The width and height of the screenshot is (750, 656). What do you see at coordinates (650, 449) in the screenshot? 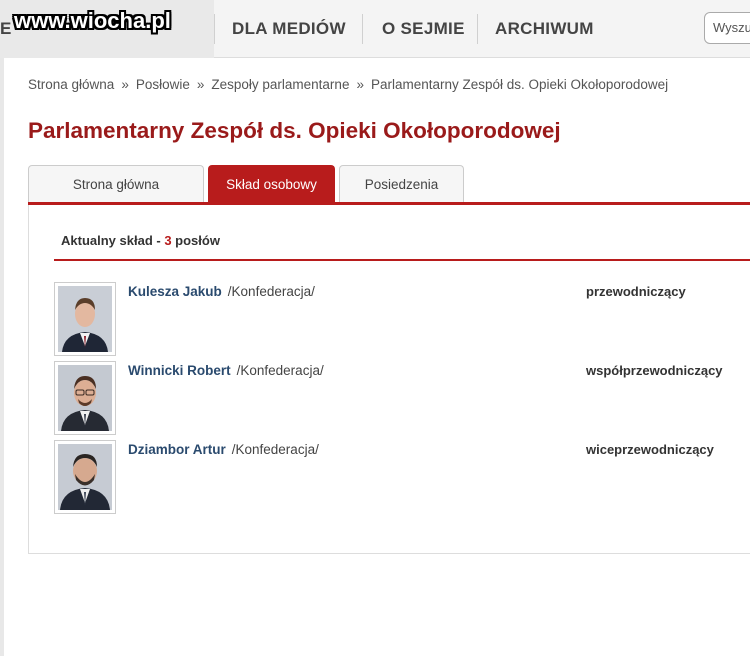
I see `member-role: wiceprzewodniczący` at bounding box center [650, 449].